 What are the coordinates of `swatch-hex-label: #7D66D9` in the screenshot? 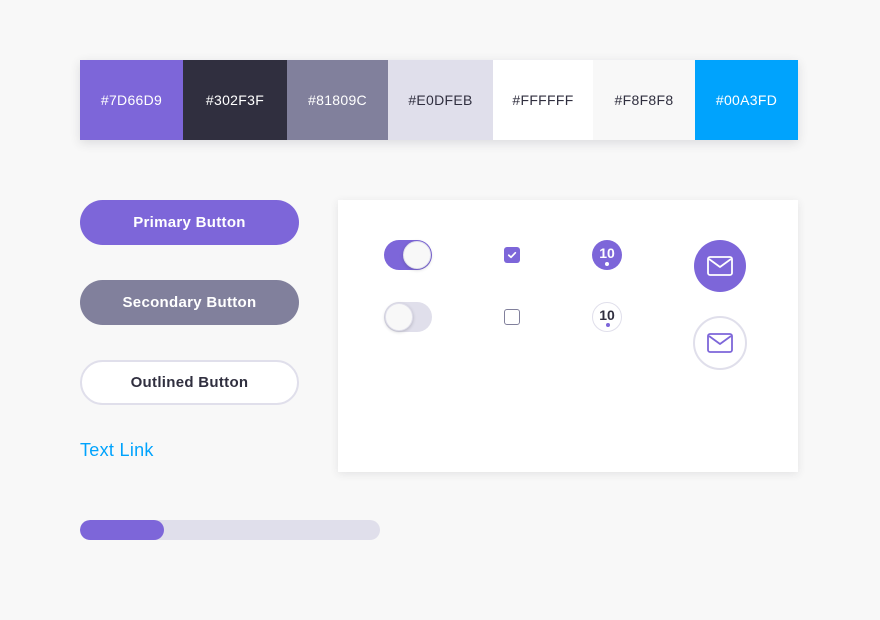 It's located at (131, 100).